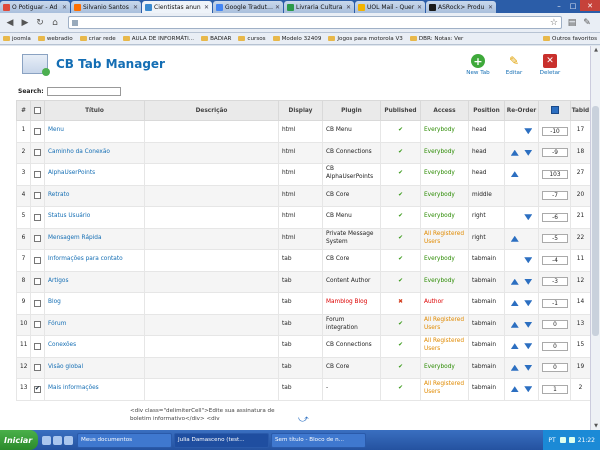 The height and width of the screenshot is (450, 600). I want to click on scroll-thumb, so click(595, 221).